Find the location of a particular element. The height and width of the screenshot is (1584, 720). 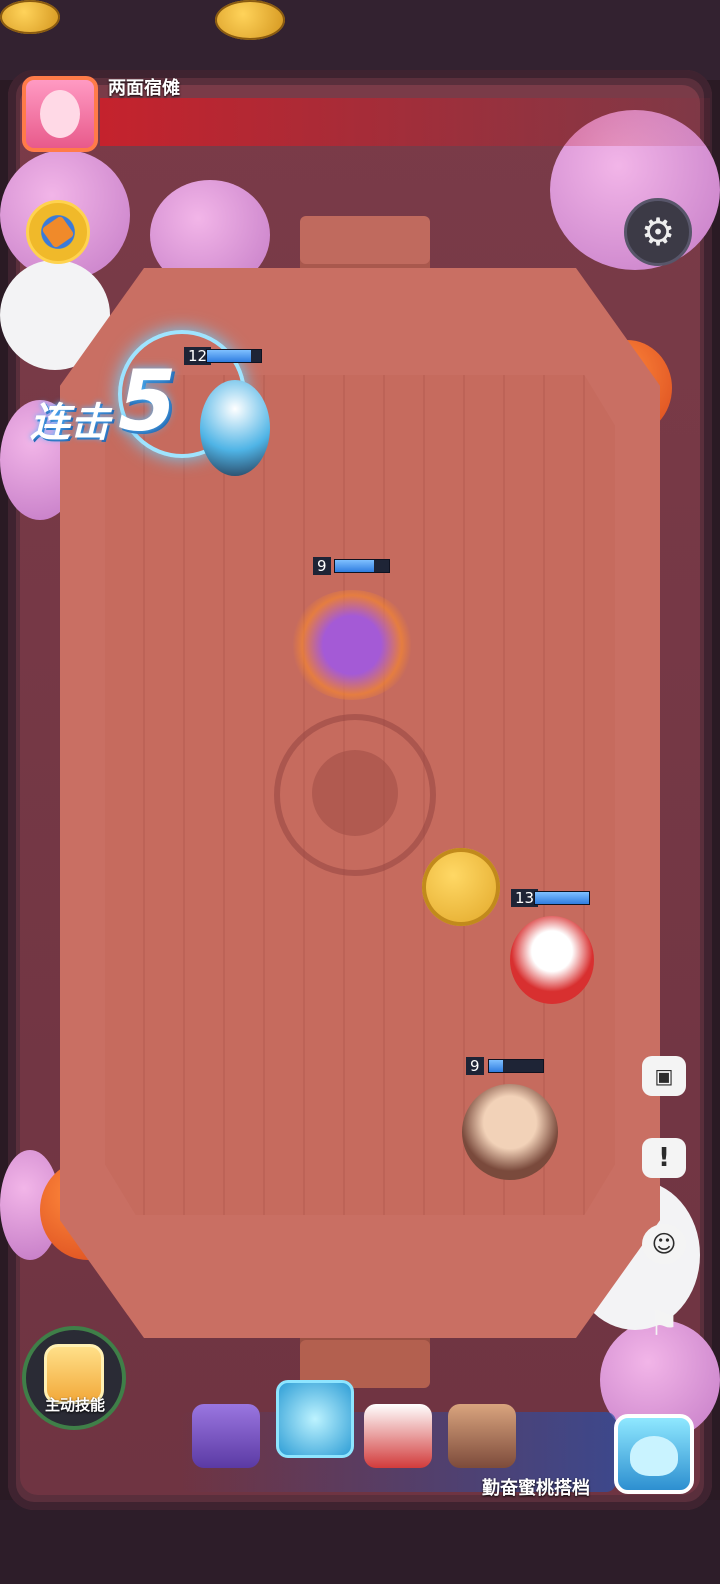

emote-button: ☺ is located at coordinates (664, 1244).